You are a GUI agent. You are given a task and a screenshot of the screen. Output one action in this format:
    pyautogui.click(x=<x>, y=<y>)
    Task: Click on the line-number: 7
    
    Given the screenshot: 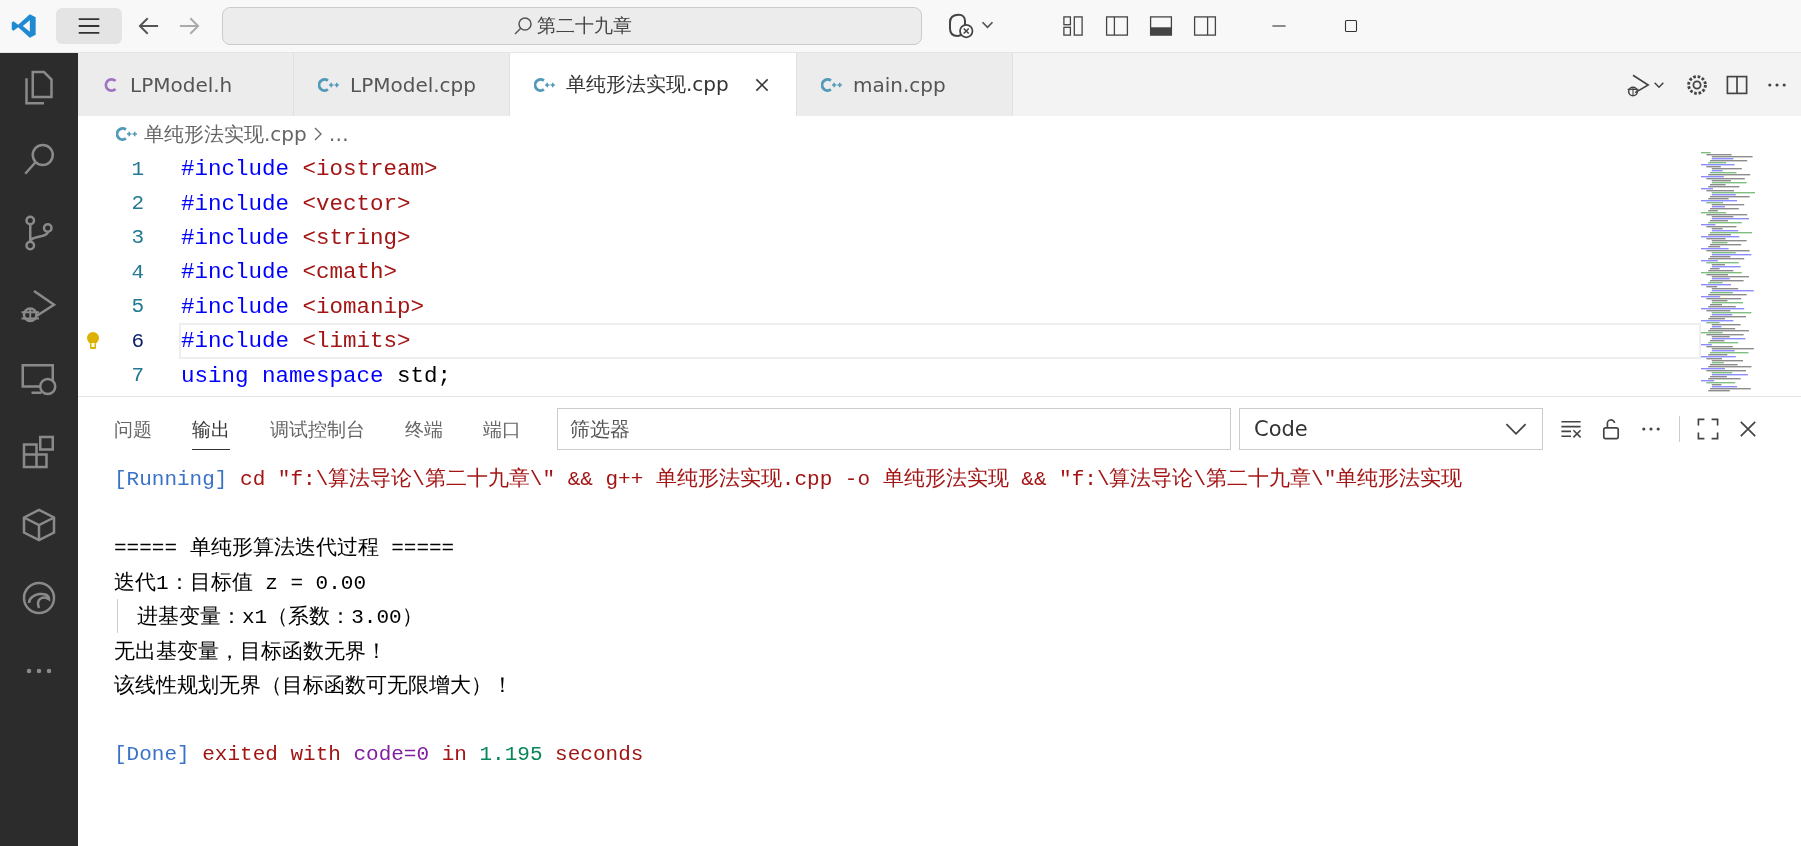 What is the action you would take?
    pyautogui.click(x=137, y=376)
    